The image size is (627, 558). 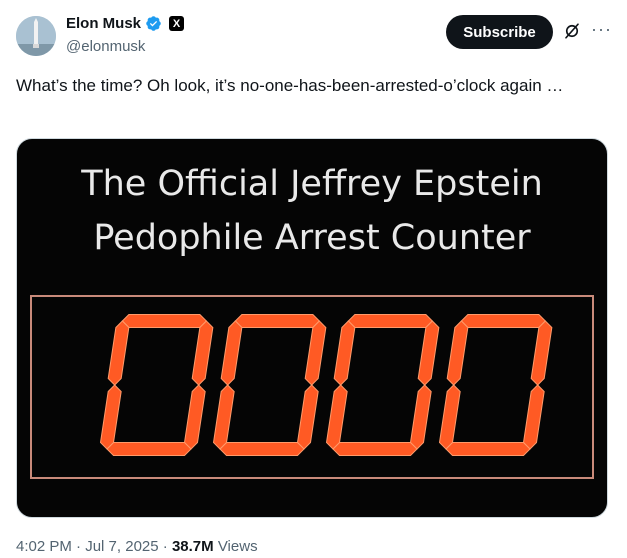 I want to click on views-label: Views, so click(x=237, y=546).